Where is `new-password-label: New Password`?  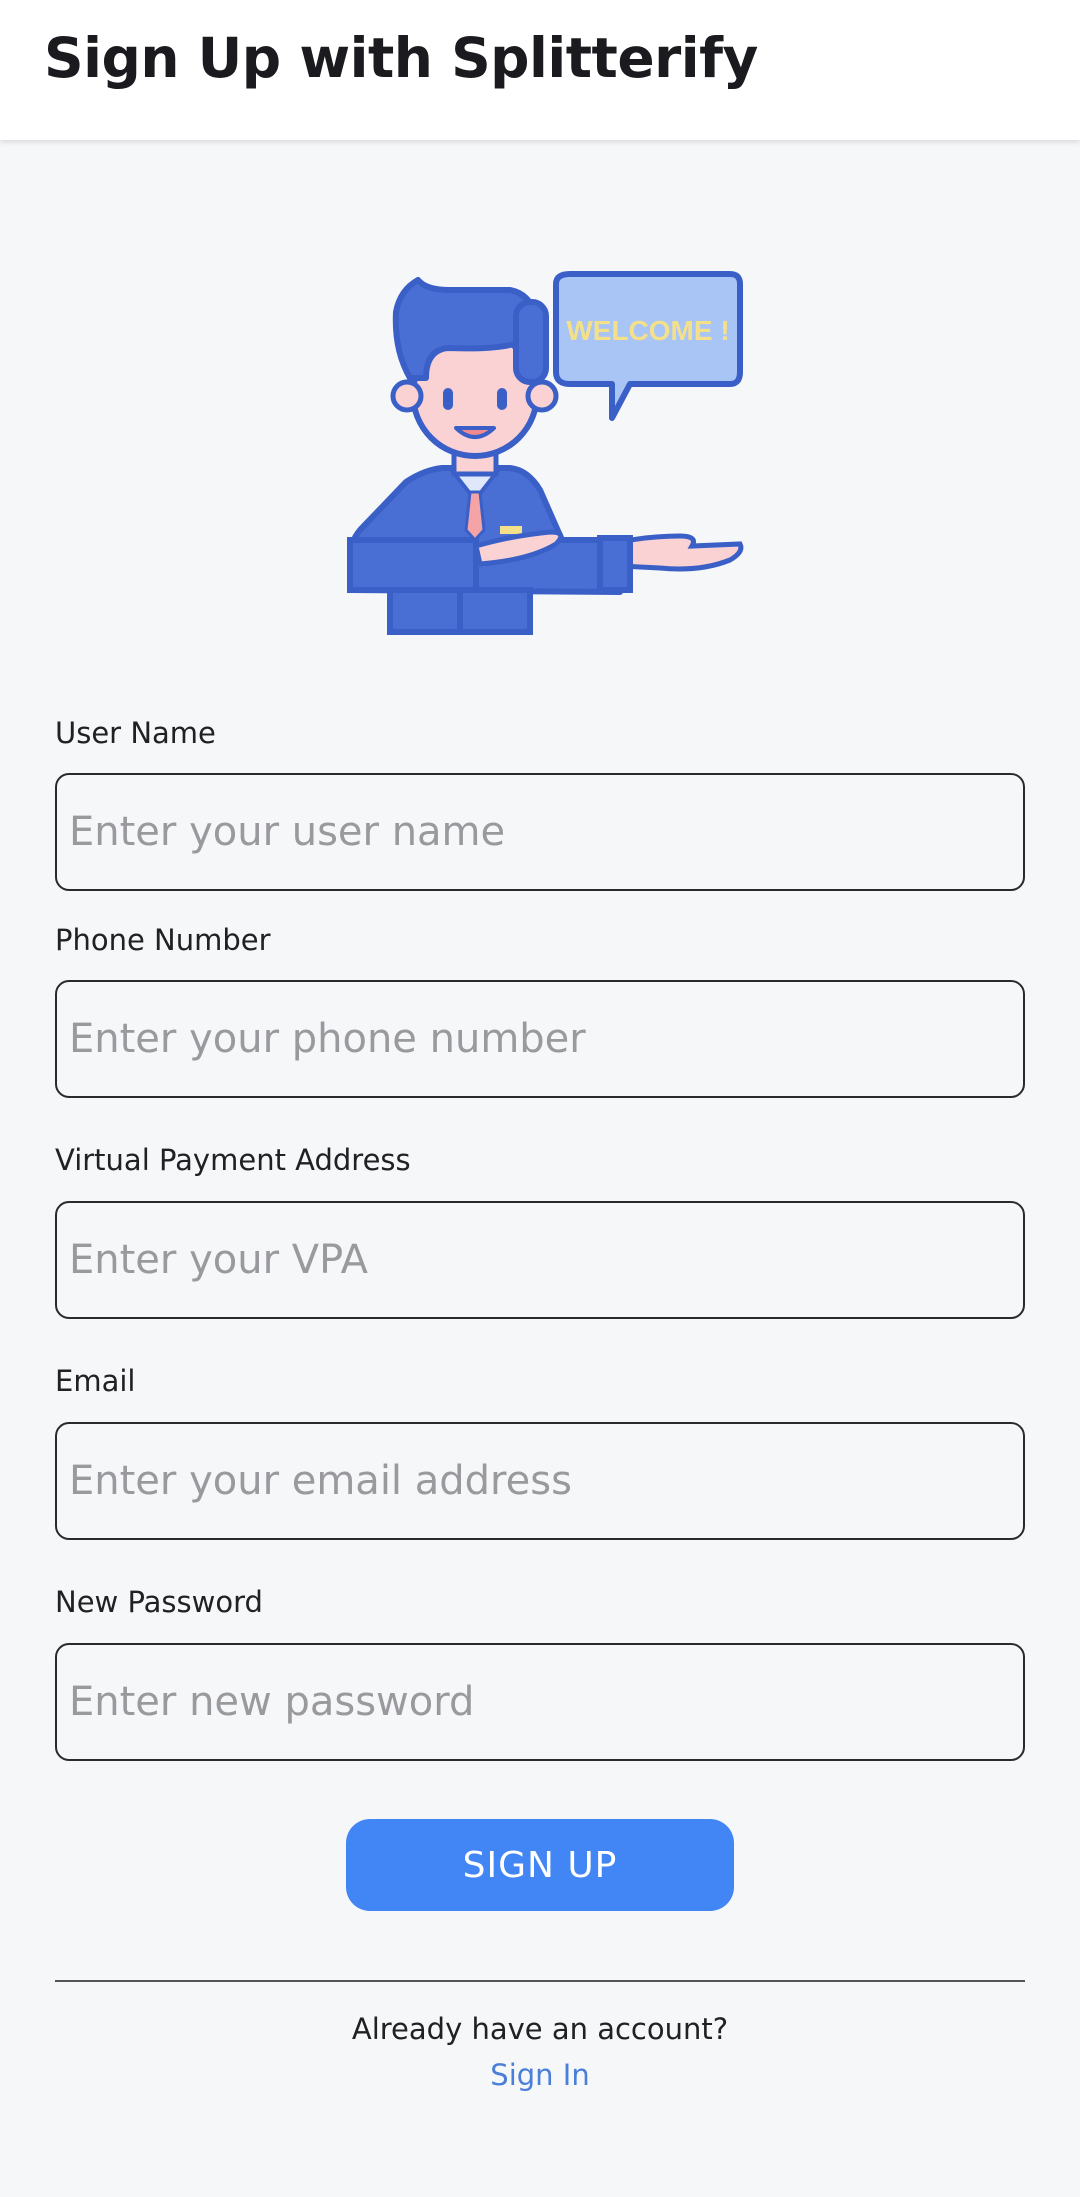 new-password-label: New Password is located at coordinates (159, 1602).